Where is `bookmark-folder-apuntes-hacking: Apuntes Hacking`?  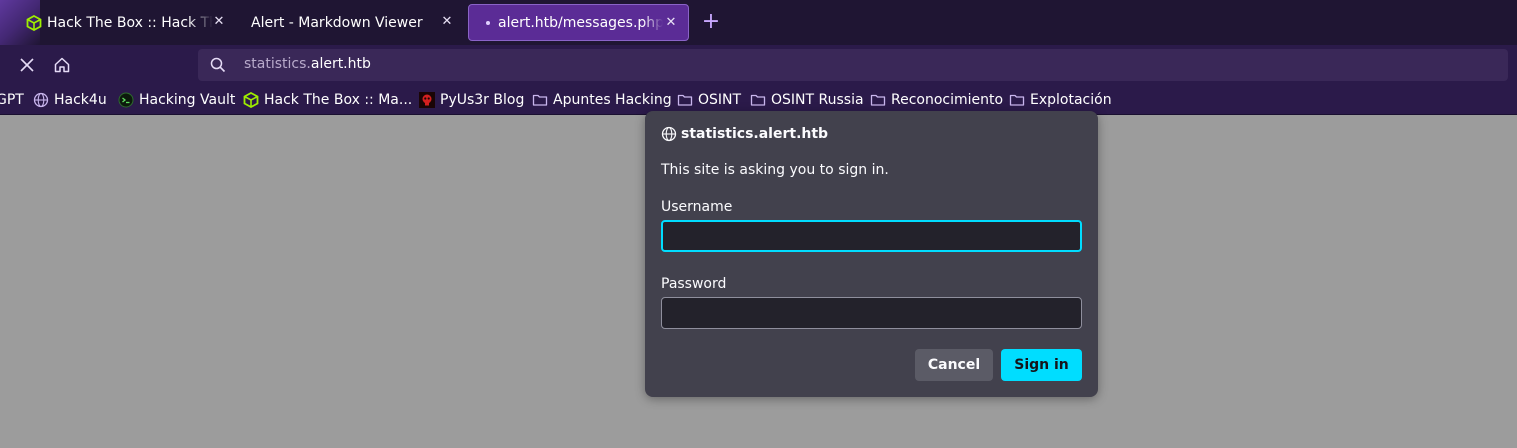 bookmark-folder-apuntes-hacking: Apuntes Hacking is located at coordinates (602, 100).